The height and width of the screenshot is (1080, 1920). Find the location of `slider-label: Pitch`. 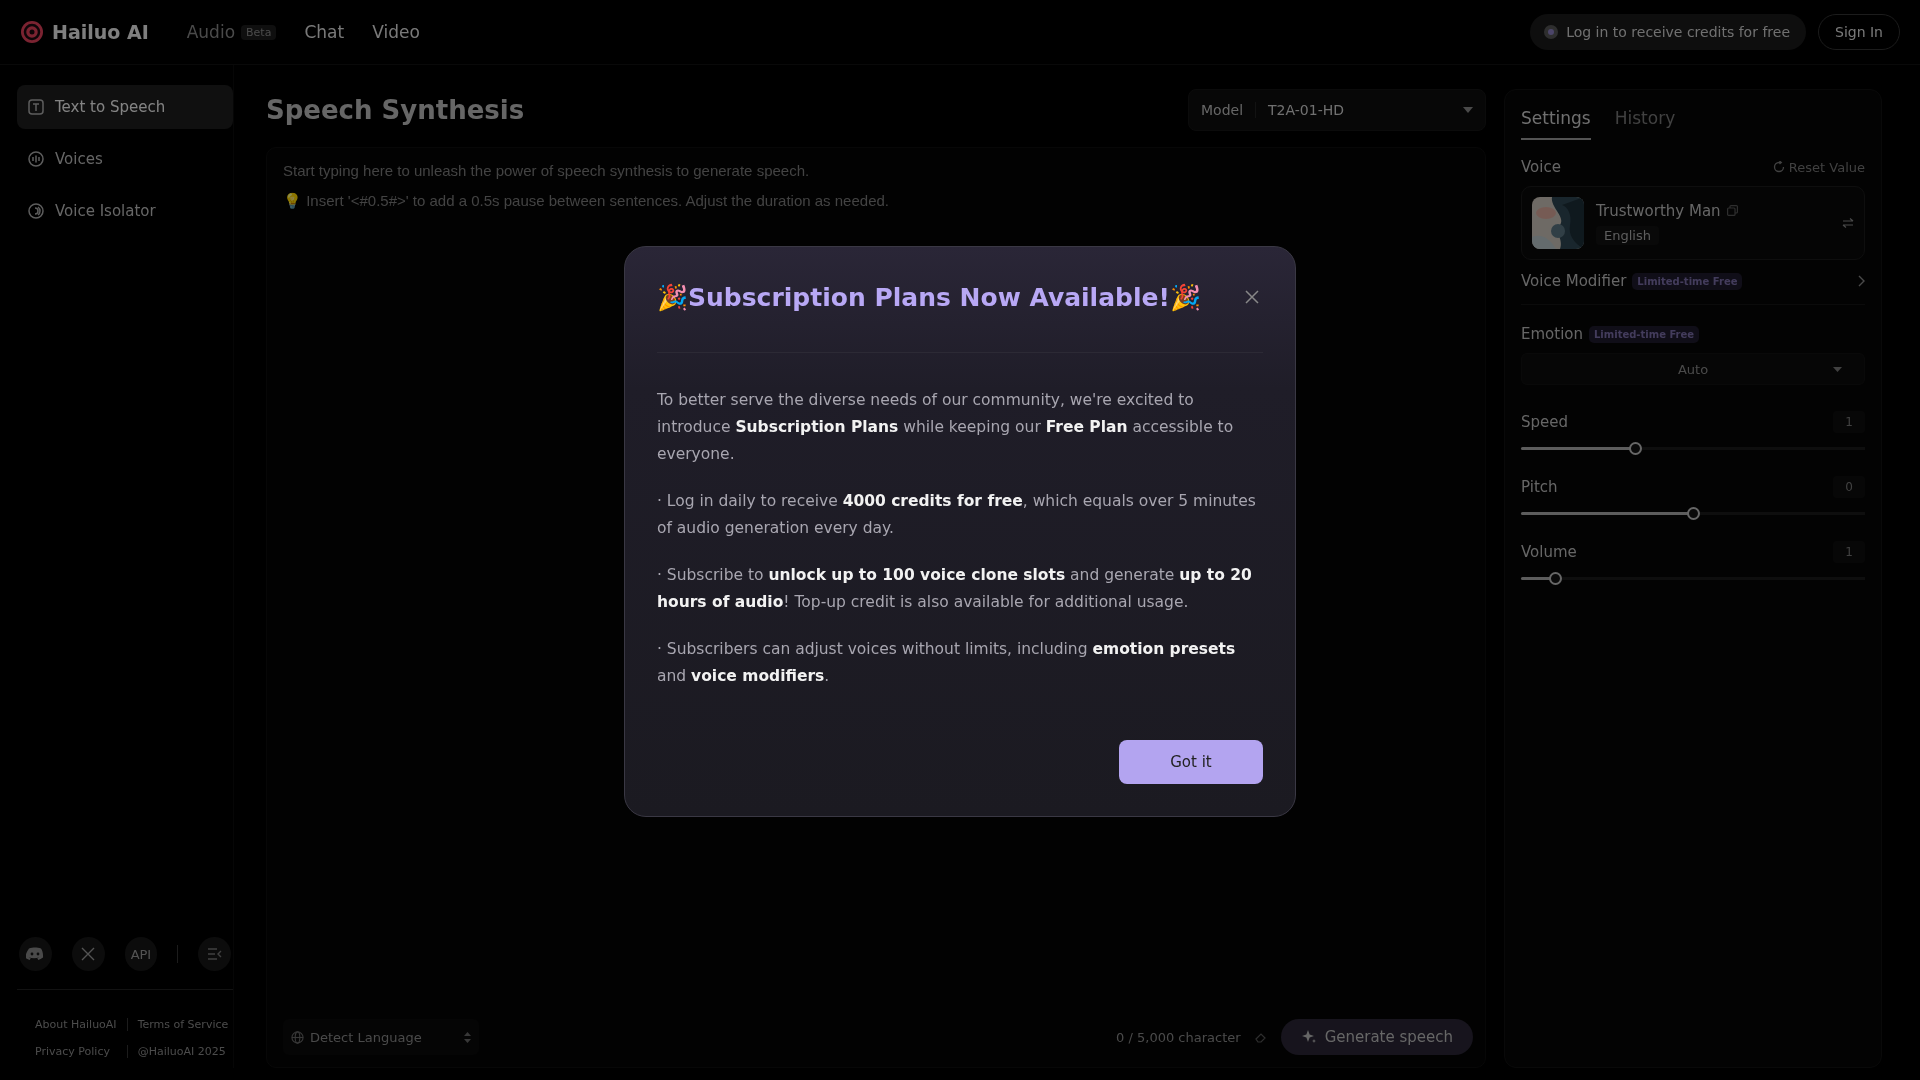

slider-label: Pitch is located at coordinates (1539, 487).